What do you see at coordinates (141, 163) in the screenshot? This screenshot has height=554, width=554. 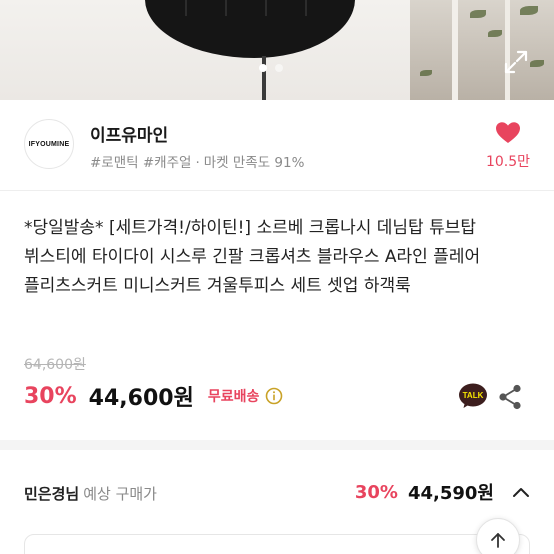 I see `shop-tags: #로맨틱 #캐주얼` at bounding box center [141, 163].